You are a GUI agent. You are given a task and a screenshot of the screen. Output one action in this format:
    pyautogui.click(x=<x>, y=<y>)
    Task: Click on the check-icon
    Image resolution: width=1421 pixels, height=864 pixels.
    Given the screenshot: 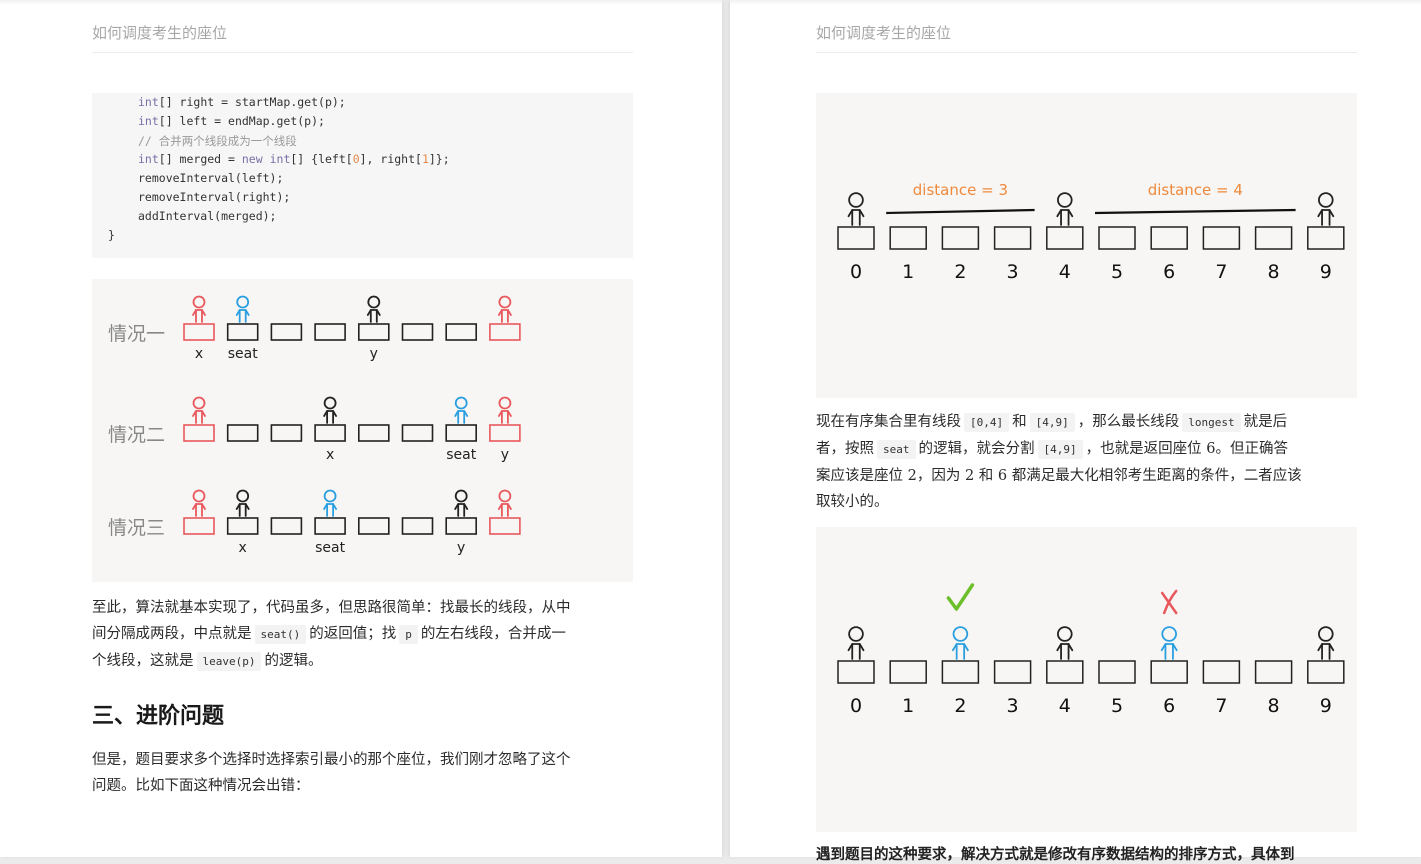 What is the action you would take?
    pyautogui.click(x=960, y=597)
    